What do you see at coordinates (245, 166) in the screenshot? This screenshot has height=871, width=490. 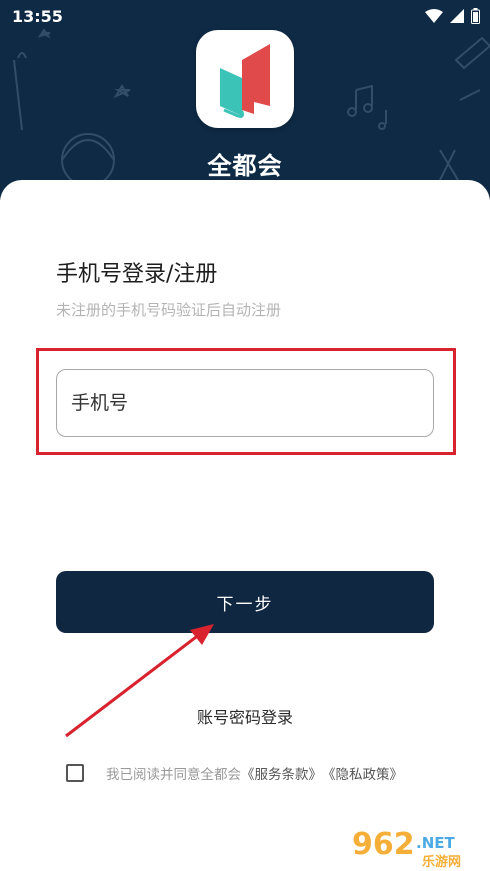 I see `app-name: 全都会` at bounding box center [245, 166].